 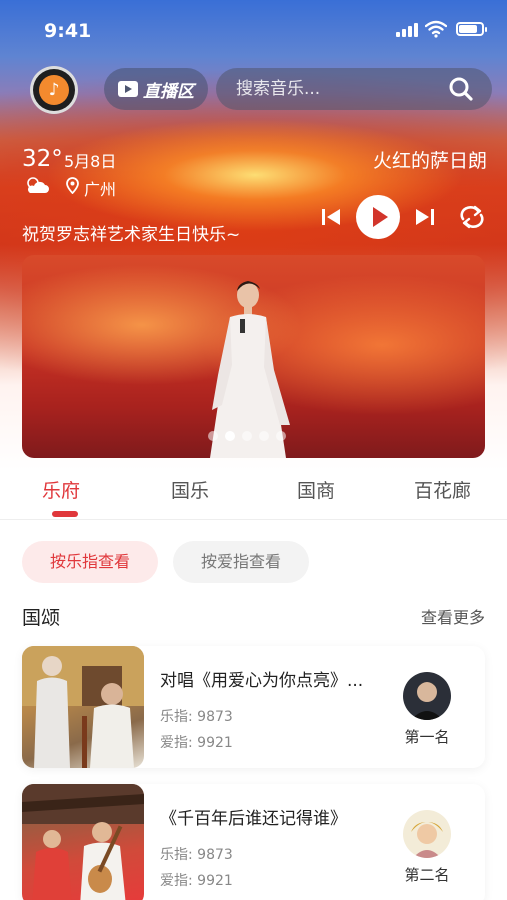 I want to click on status-bar: 9:41, so click(x=253, y=28).